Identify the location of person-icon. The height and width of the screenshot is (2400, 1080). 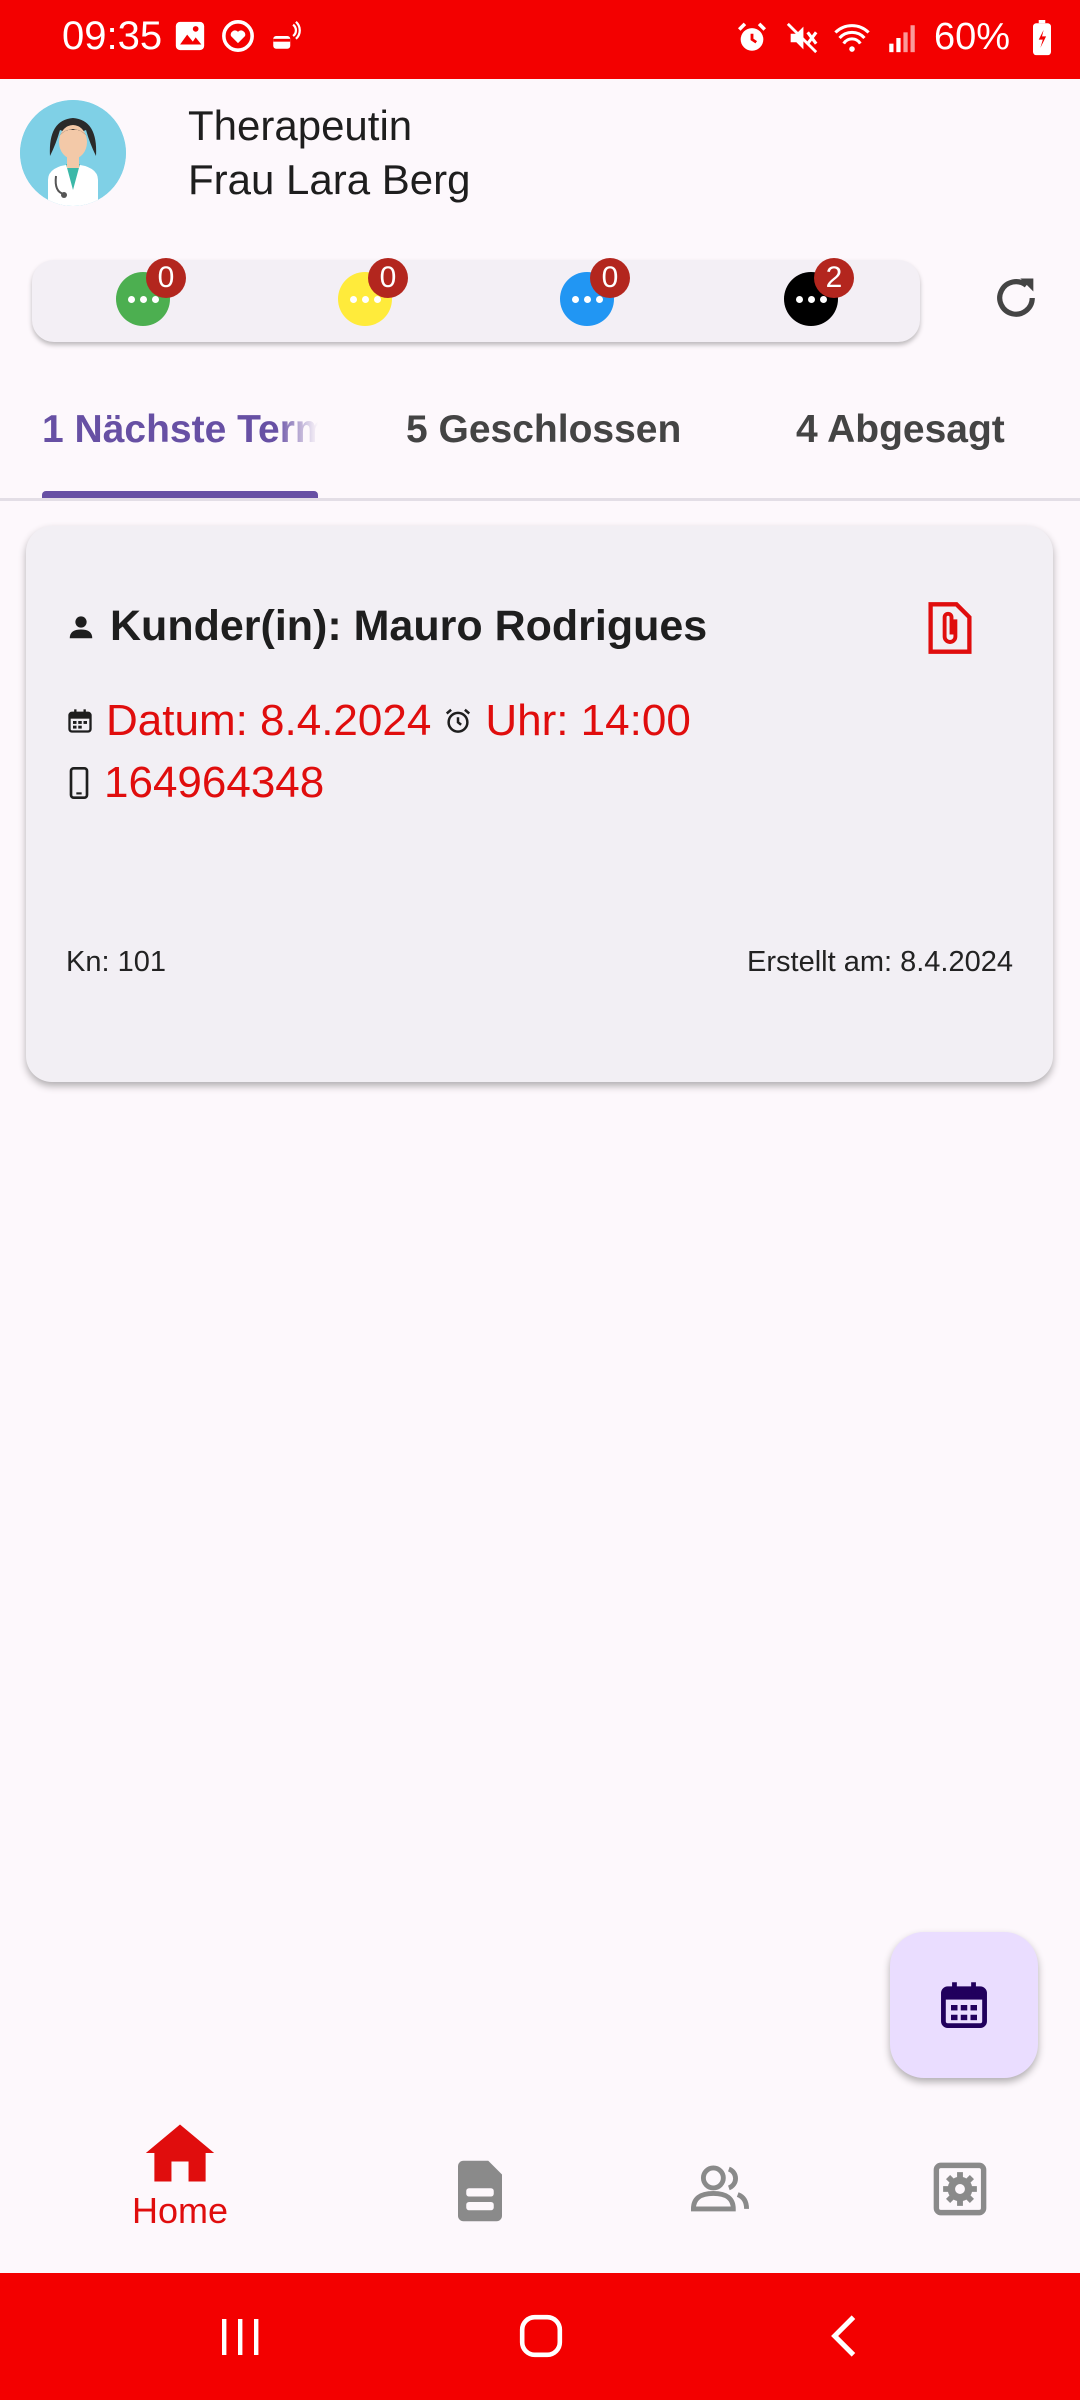
(81, 626).